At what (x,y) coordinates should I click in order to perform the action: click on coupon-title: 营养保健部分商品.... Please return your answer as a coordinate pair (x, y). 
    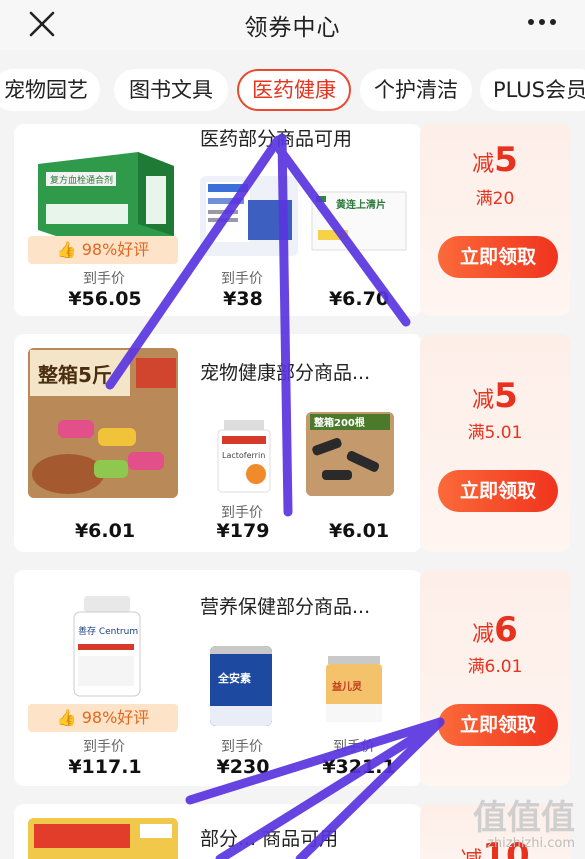
    Looking at the image, I should click on (285, 607).